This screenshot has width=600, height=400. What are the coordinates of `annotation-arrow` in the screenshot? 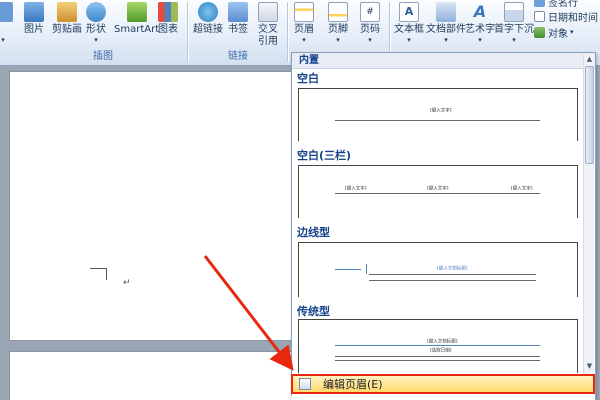 It's located at (248, 313).